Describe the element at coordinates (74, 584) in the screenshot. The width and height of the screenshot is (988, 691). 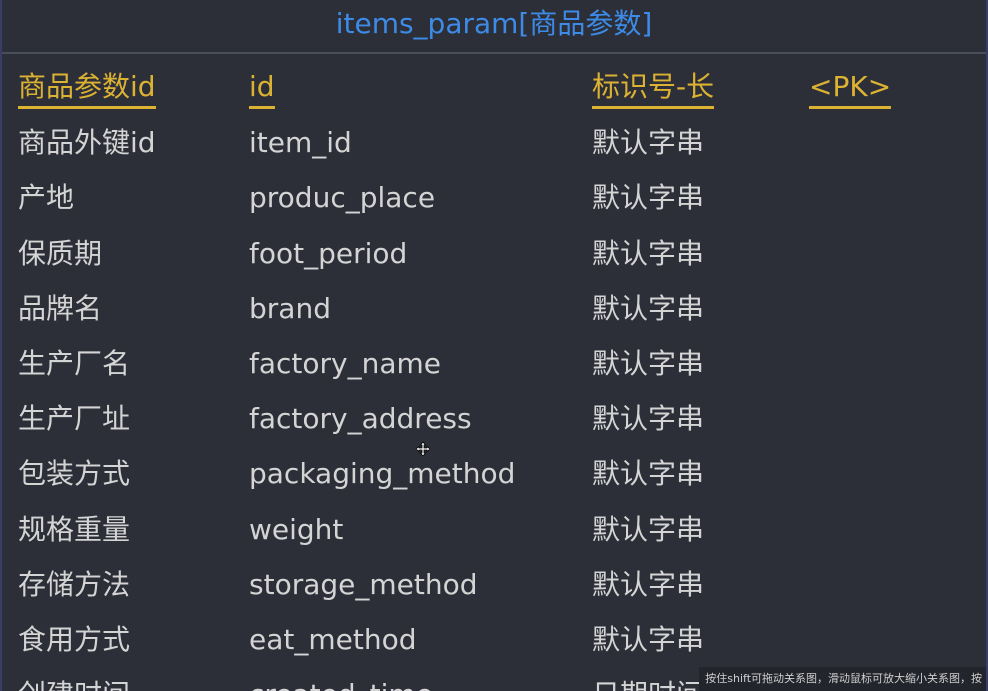
I see `column-display-name: 存储方法` at that location.